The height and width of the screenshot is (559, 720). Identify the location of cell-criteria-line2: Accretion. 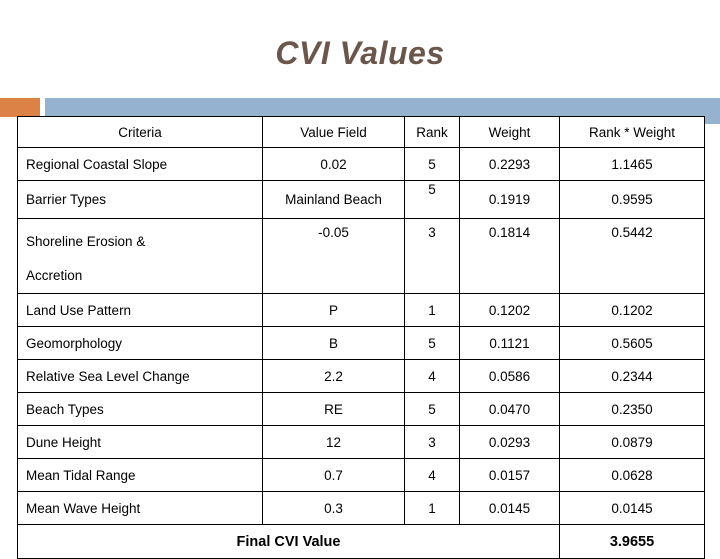
(54, 275).